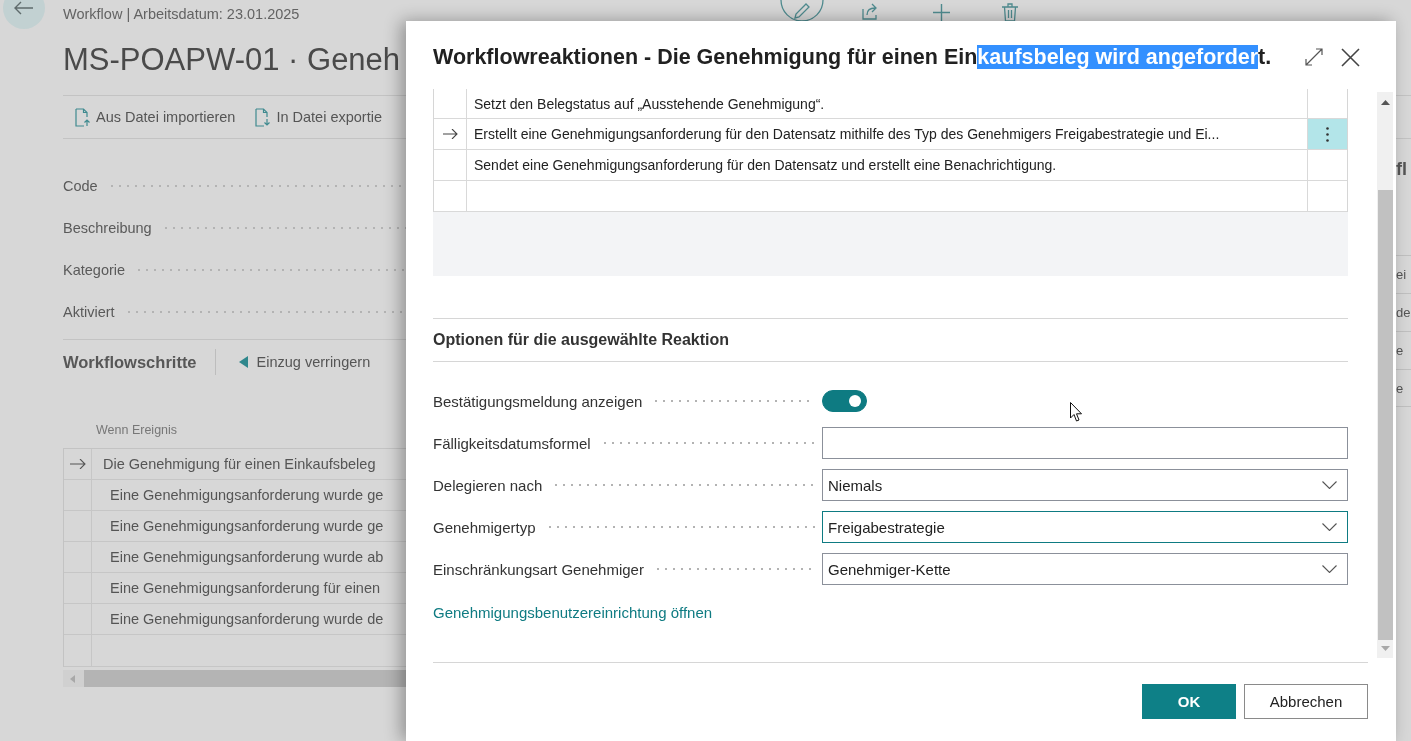 This screenshot has height=741, width=1411. What do you see at coordinates (512, 443) in the screenshot?
I see `field-label: Fälligkeitsdatumsformel` at bounding box center [512, 443].